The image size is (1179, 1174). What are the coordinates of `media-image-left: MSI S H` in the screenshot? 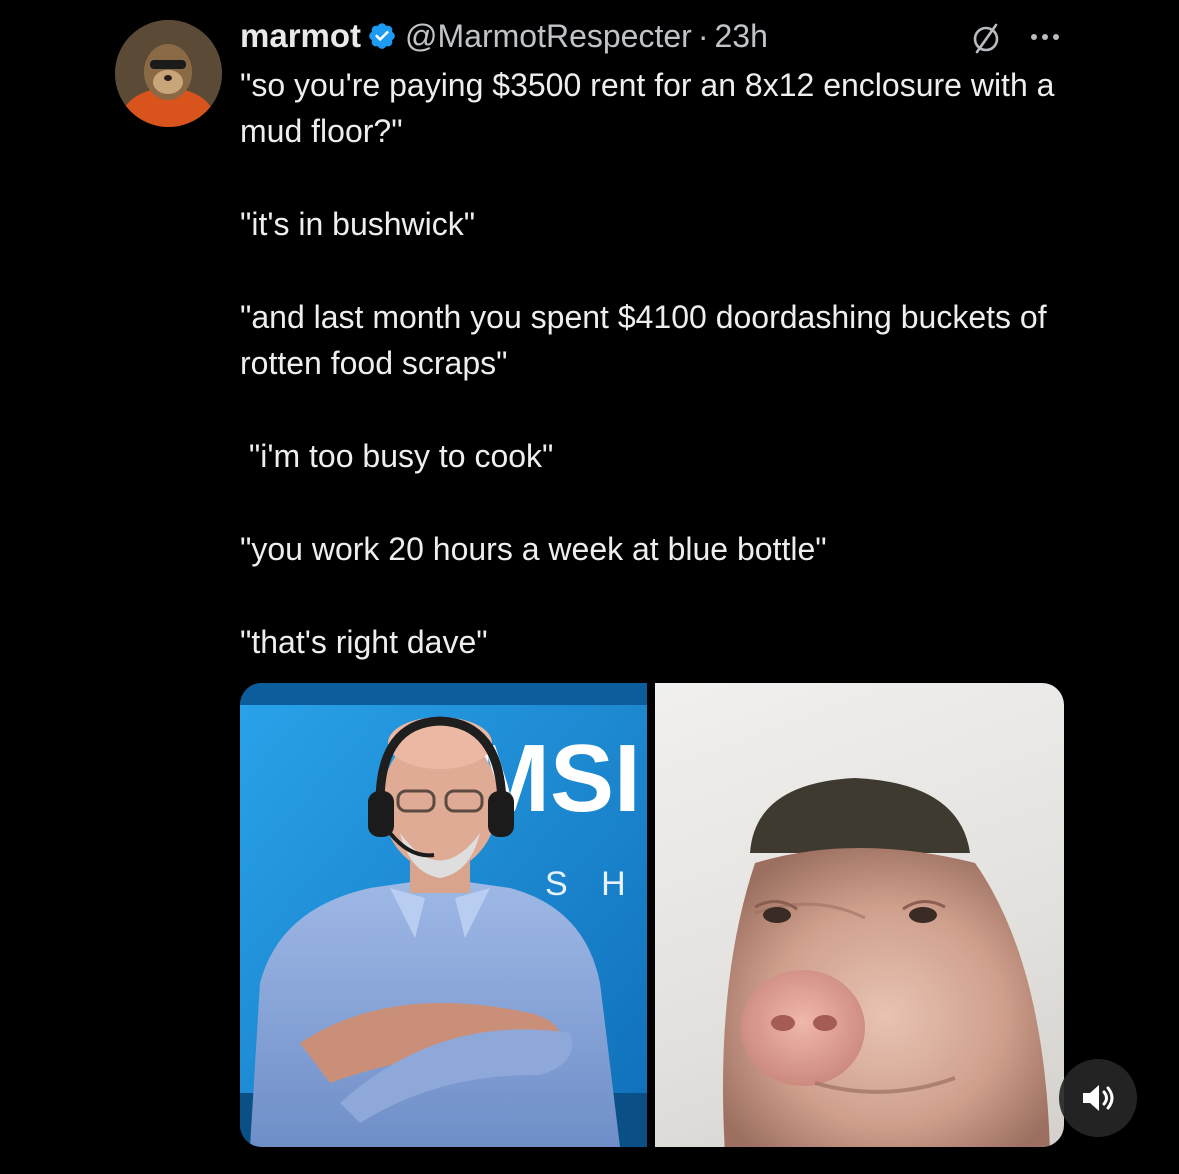 It's located at (443, 915).